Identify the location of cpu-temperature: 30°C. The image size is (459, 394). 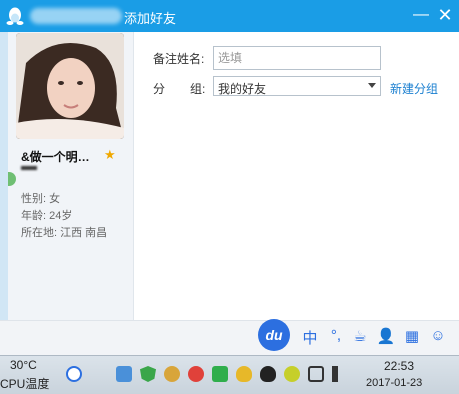
(23, 365).